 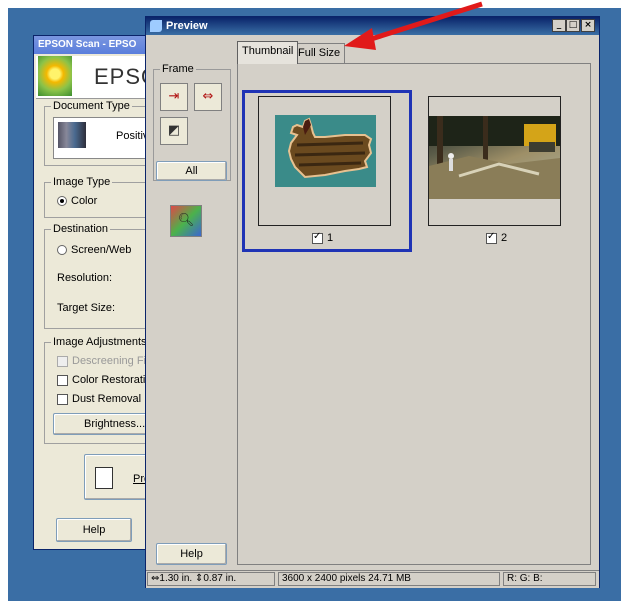 I want to click on tab-thumbnail: Thumbnail, so click(x=268, y=52).